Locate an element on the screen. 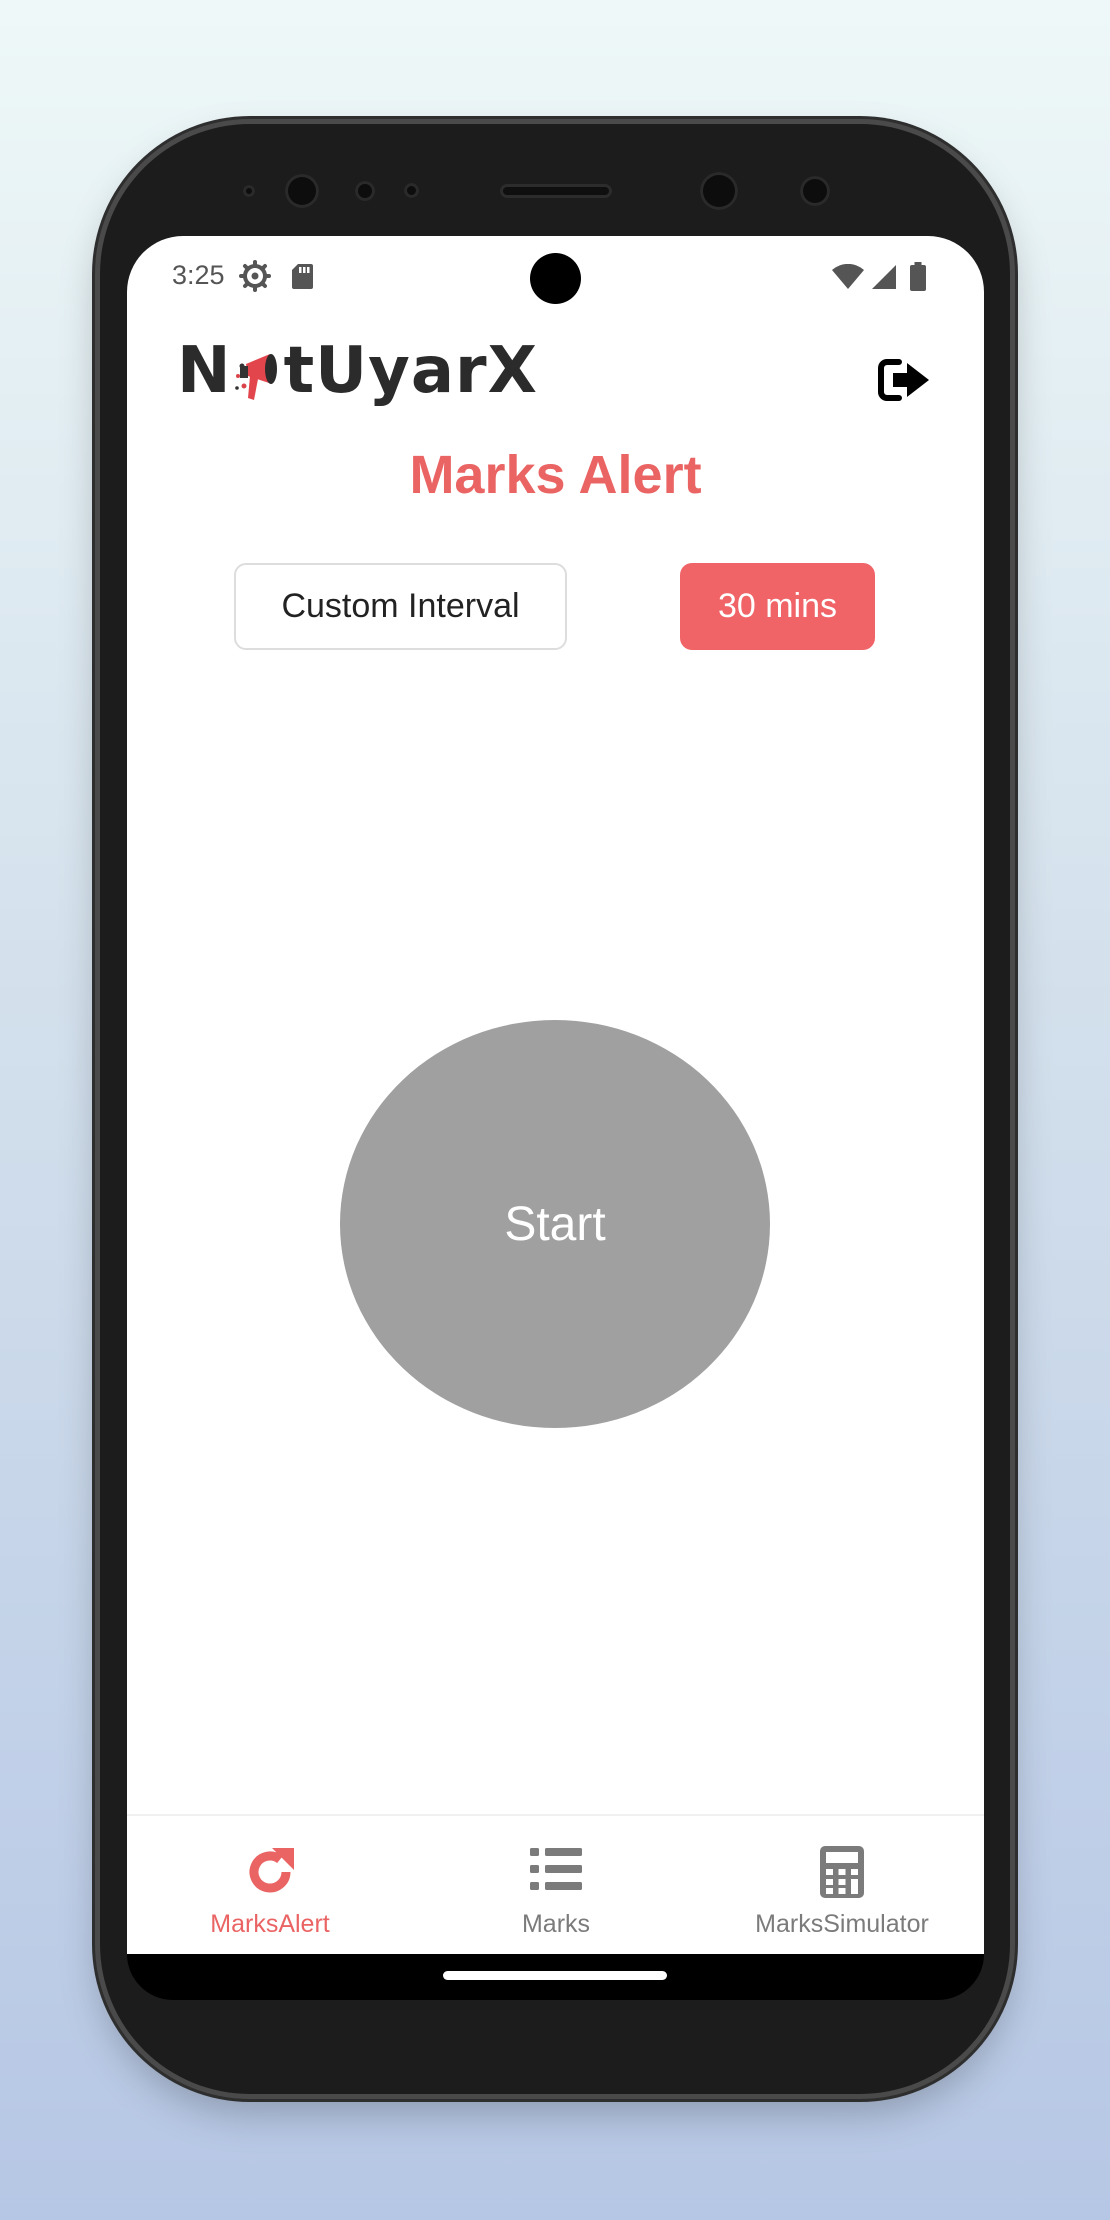 This screenshot has height=2220, width=1110. earpiece-speaker is located at coordinates (556, 191).